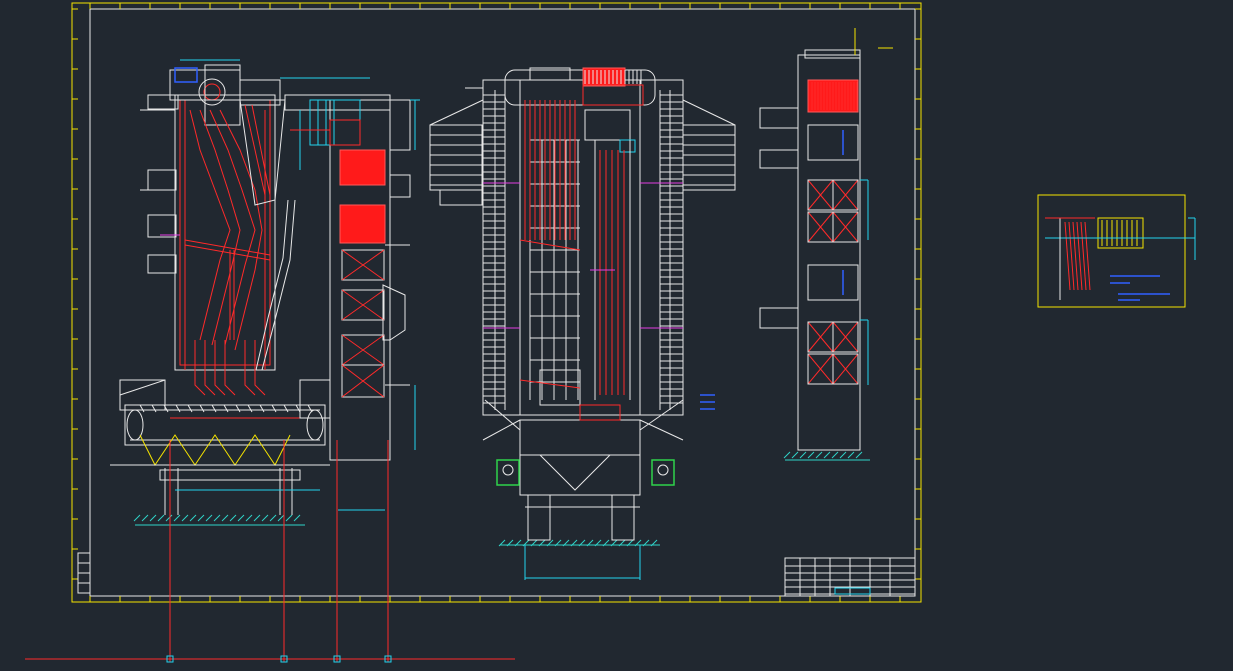  What do you see at coordinates (84, 573) in the screenshot?
I see `revision-column` at bounding box center [84, 573].